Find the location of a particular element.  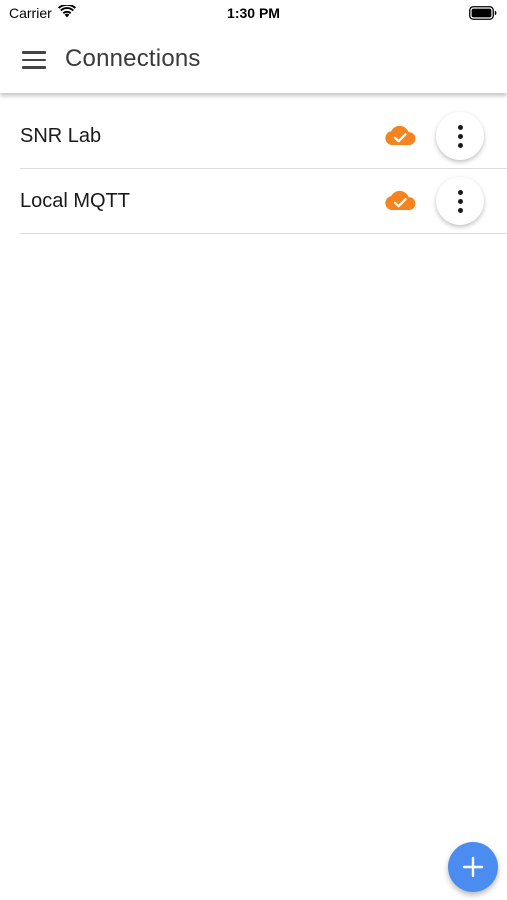

hamburger-menu-icon is located at coordinates (35, 60).